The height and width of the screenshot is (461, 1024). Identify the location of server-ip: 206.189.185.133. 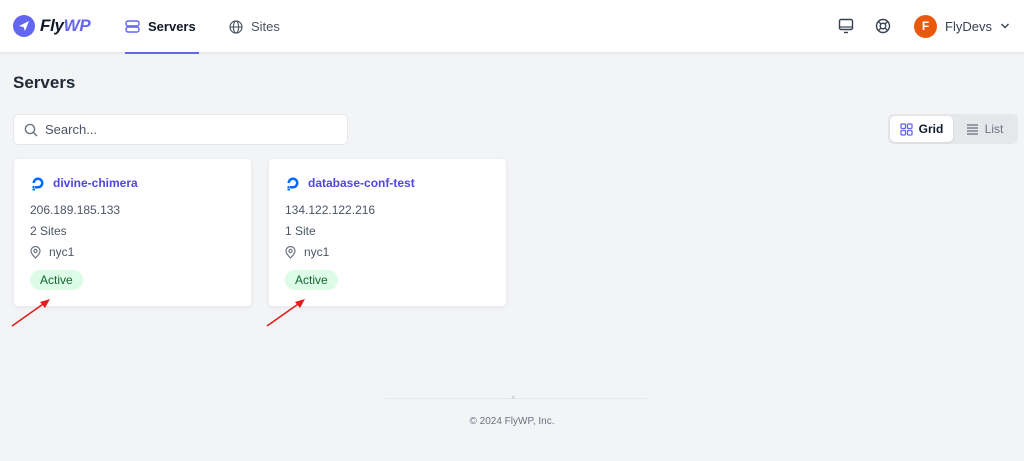
(75, 210).